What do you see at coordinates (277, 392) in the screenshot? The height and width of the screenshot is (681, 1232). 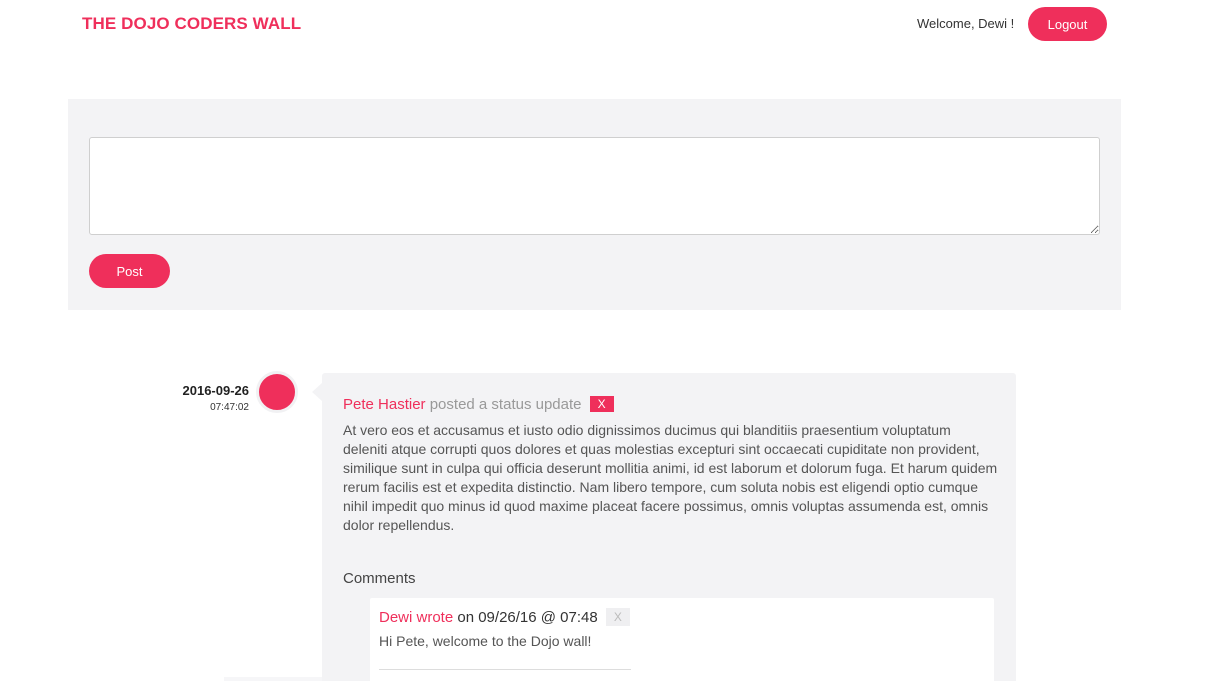 I see `avatar` at bounding box center [277, 392].